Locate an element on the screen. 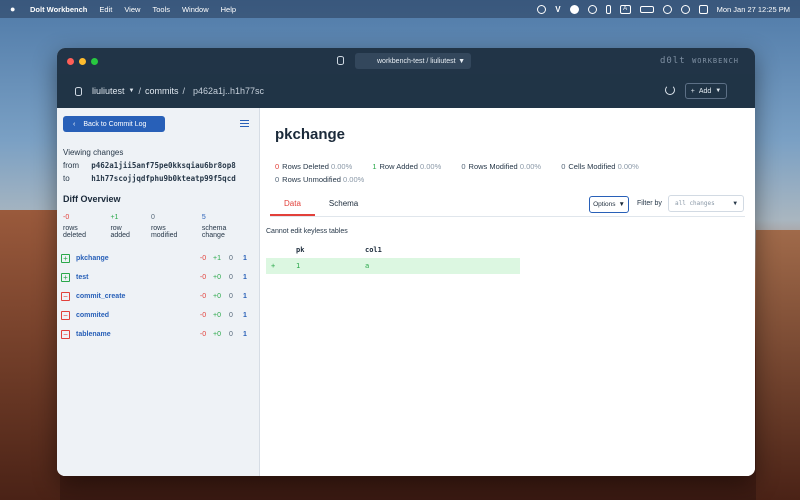  tabs-divider is located at coordinates (507, 216).